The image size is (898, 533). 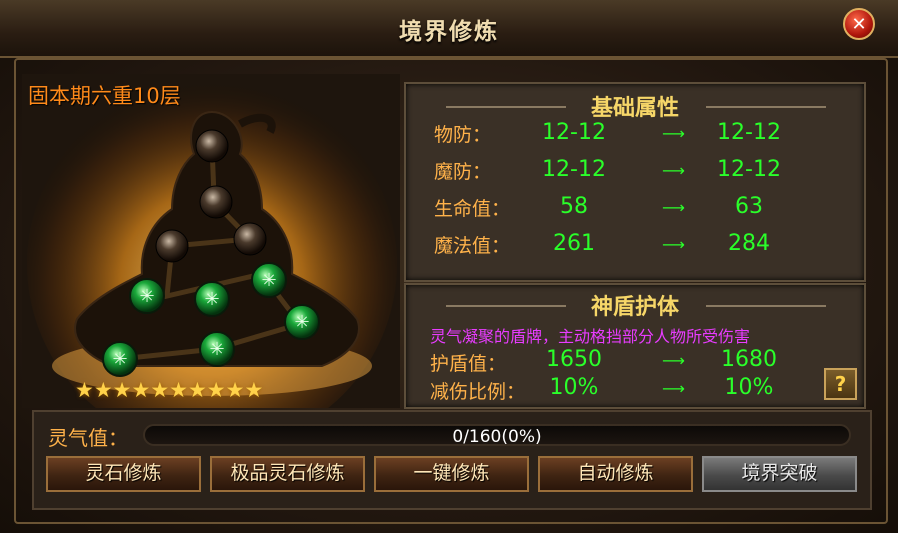 I want to click on premium-stone-cultivate-button: 极品灵石修炼, so click(x=287, y=474).